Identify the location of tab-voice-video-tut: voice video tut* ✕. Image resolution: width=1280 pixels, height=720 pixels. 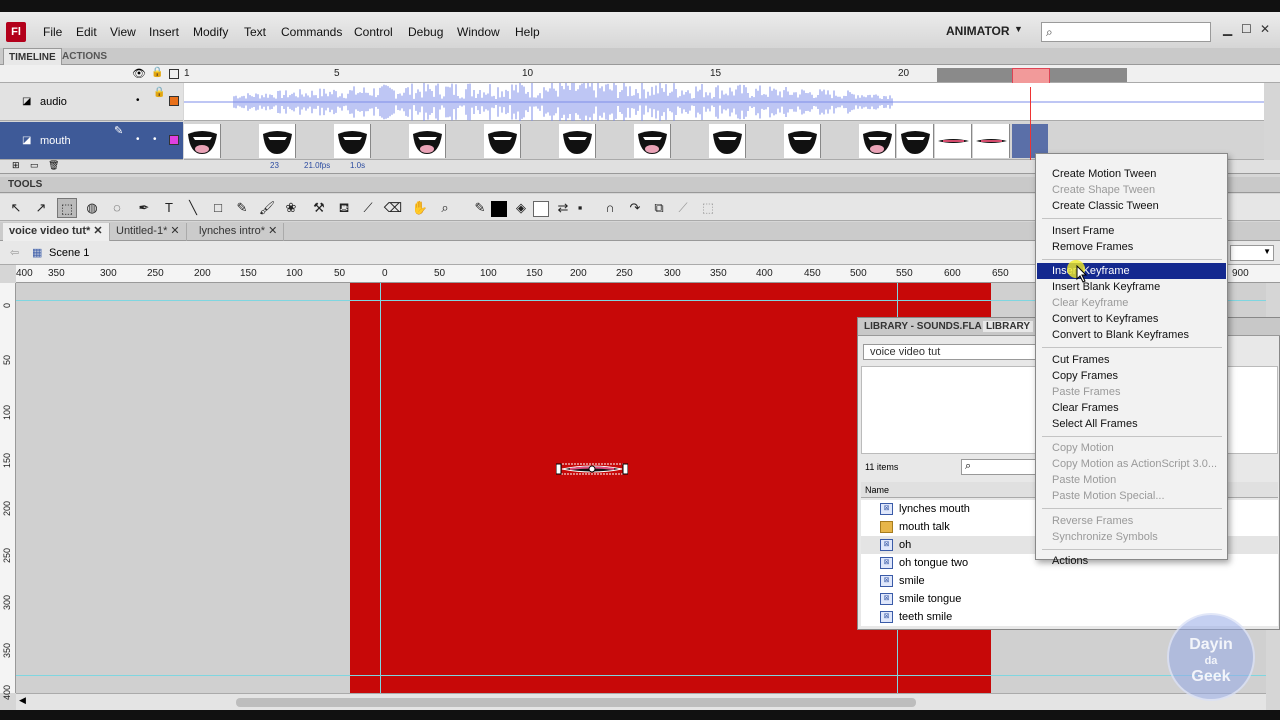
(56, 232).